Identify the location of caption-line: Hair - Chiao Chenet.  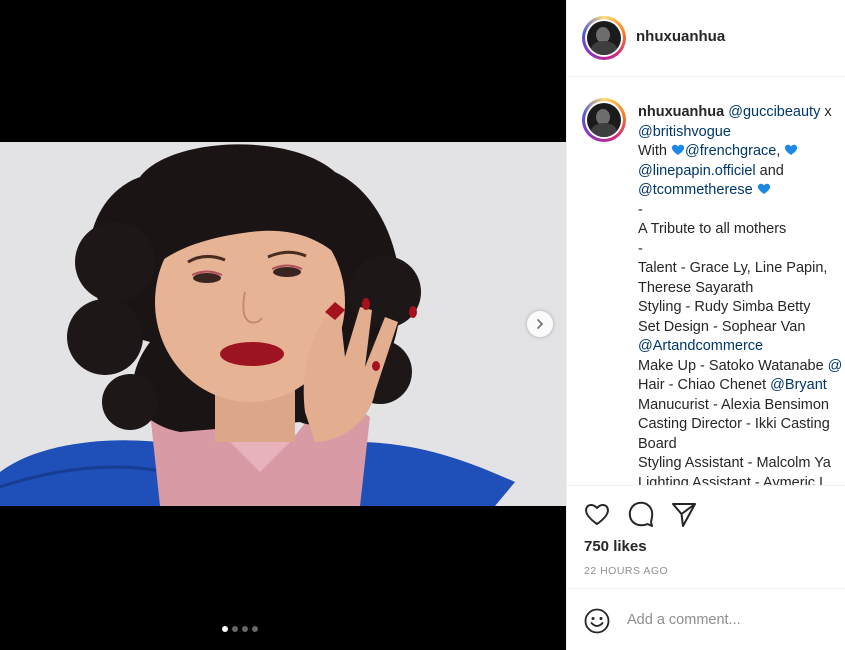
(704, 385).